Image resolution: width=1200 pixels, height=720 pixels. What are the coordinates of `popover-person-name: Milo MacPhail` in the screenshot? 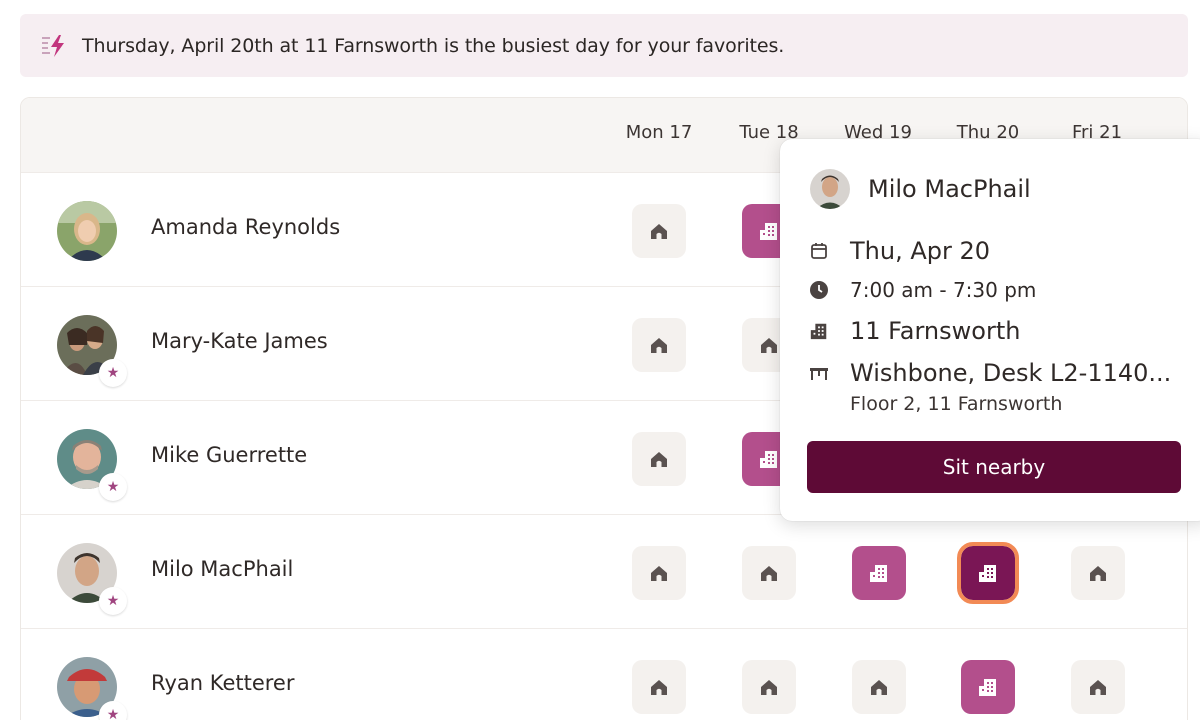 It's located at (949, 189).